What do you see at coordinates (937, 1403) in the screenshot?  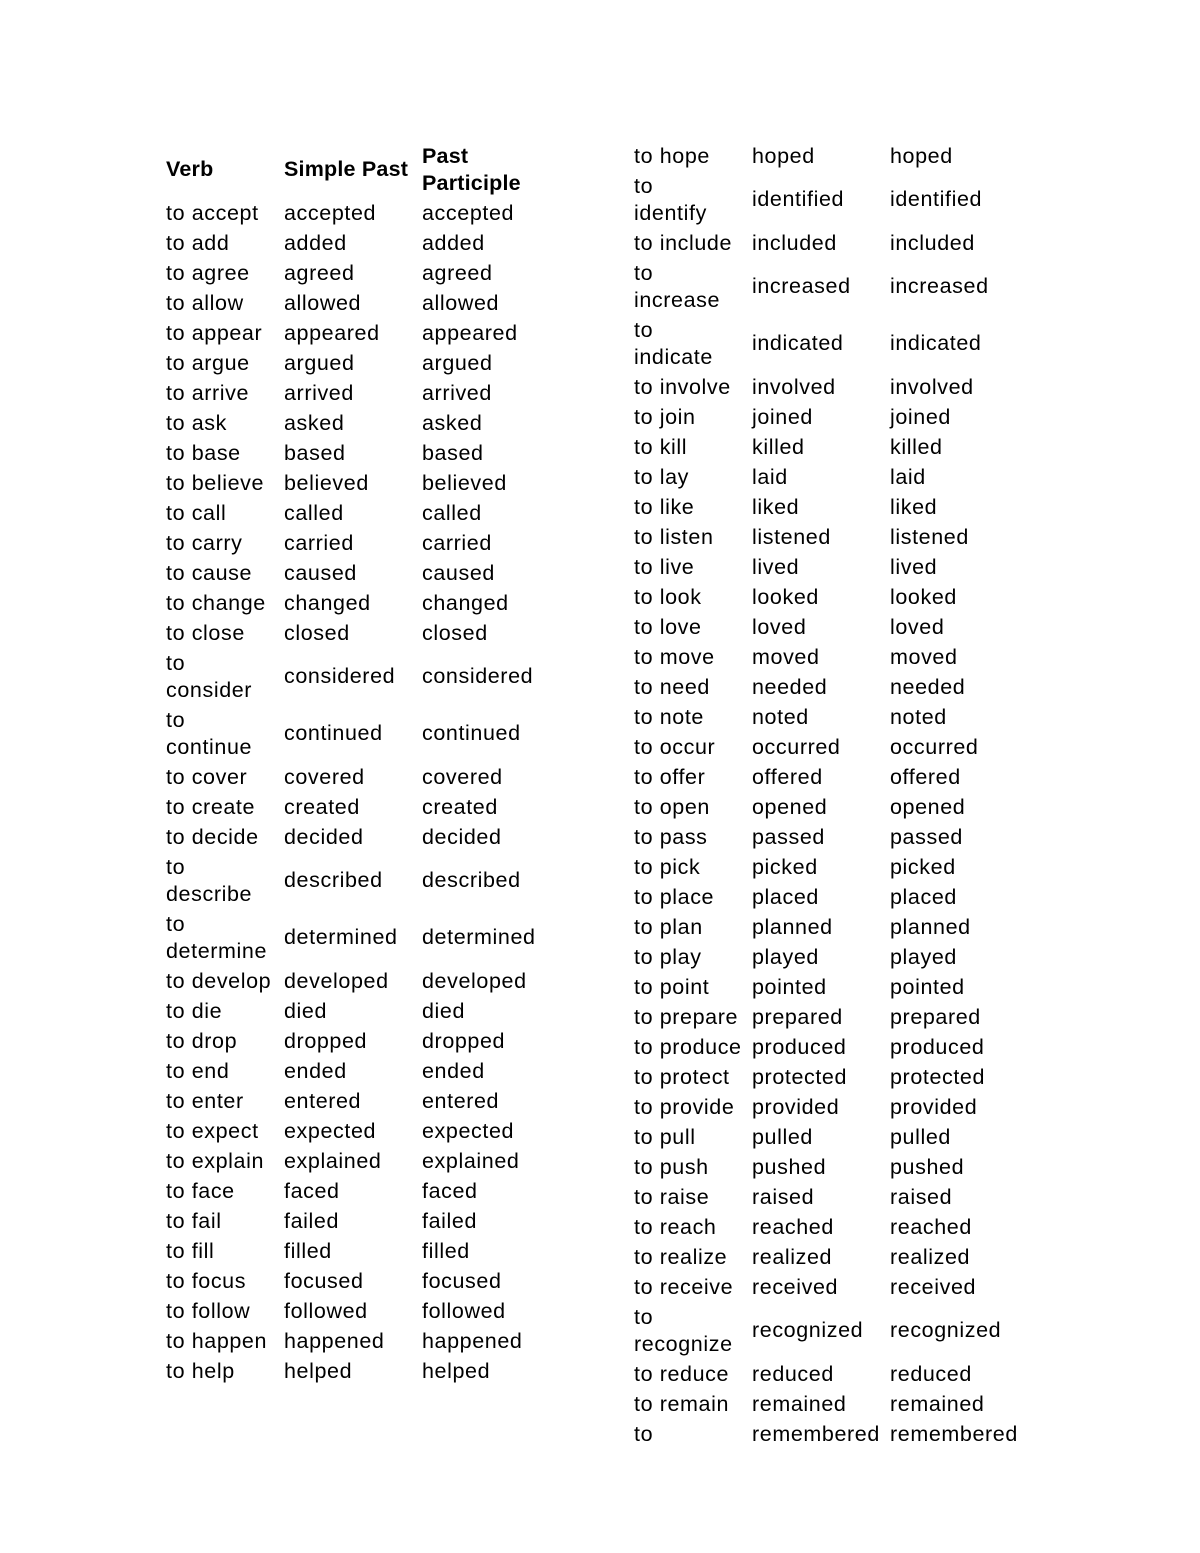 I see `past-participle-cell: remained` at bounding box center [937, 1403].